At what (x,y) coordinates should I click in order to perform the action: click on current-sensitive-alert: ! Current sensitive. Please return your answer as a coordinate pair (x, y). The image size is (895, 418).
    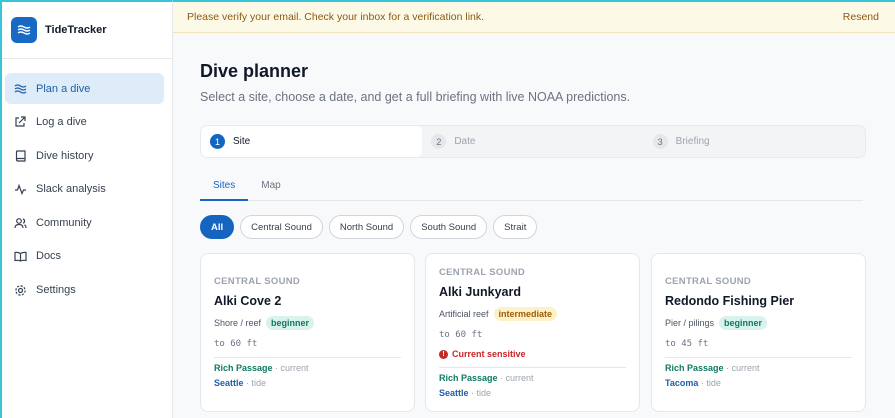
    Looking at the image, I should click on (532, 354).